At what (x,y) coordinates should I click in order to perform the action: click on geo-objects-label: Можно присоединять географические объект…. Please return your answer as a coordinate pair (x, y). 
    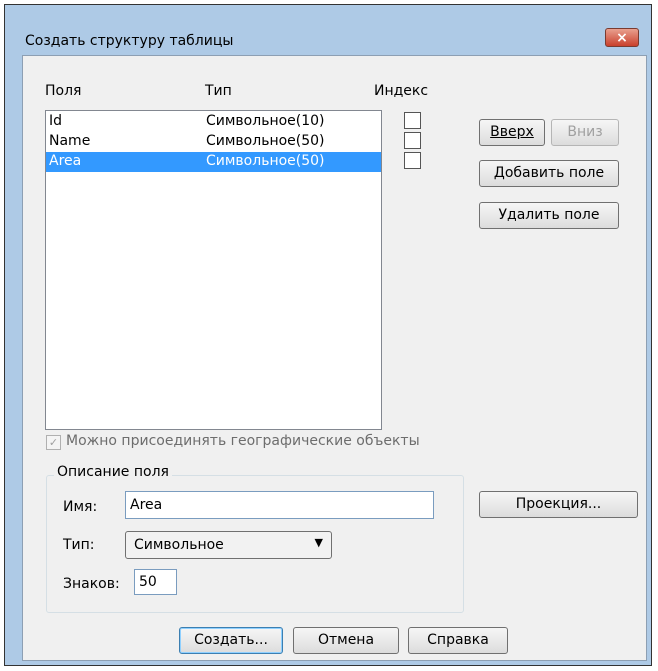
    Looking at the image, I should click on (243, 441).